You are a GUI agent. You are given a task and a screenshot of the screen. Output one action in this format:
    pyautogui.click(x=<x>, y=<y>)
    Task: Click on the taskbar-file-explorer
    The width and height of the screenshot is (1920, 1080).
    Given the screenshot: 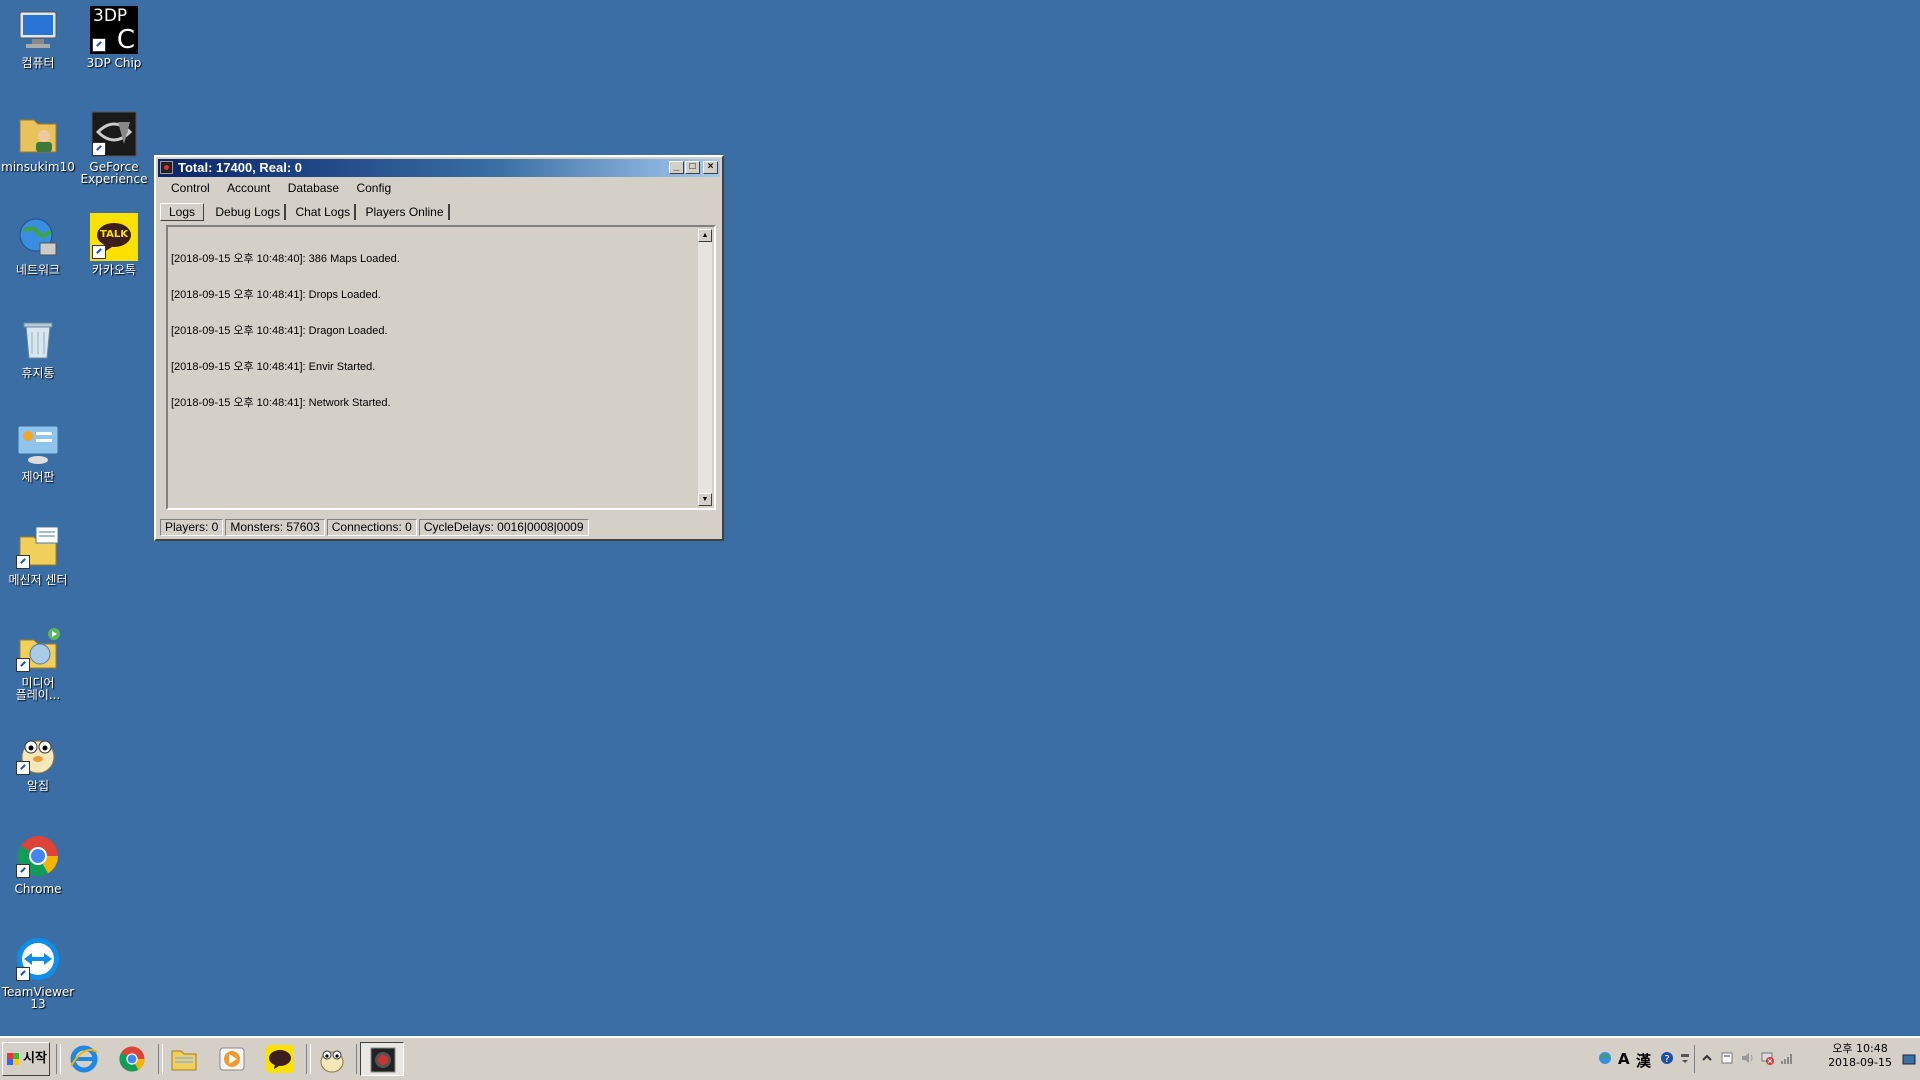 What is the action you would take?
    pyautogui.click(x=184, y=1059)
    